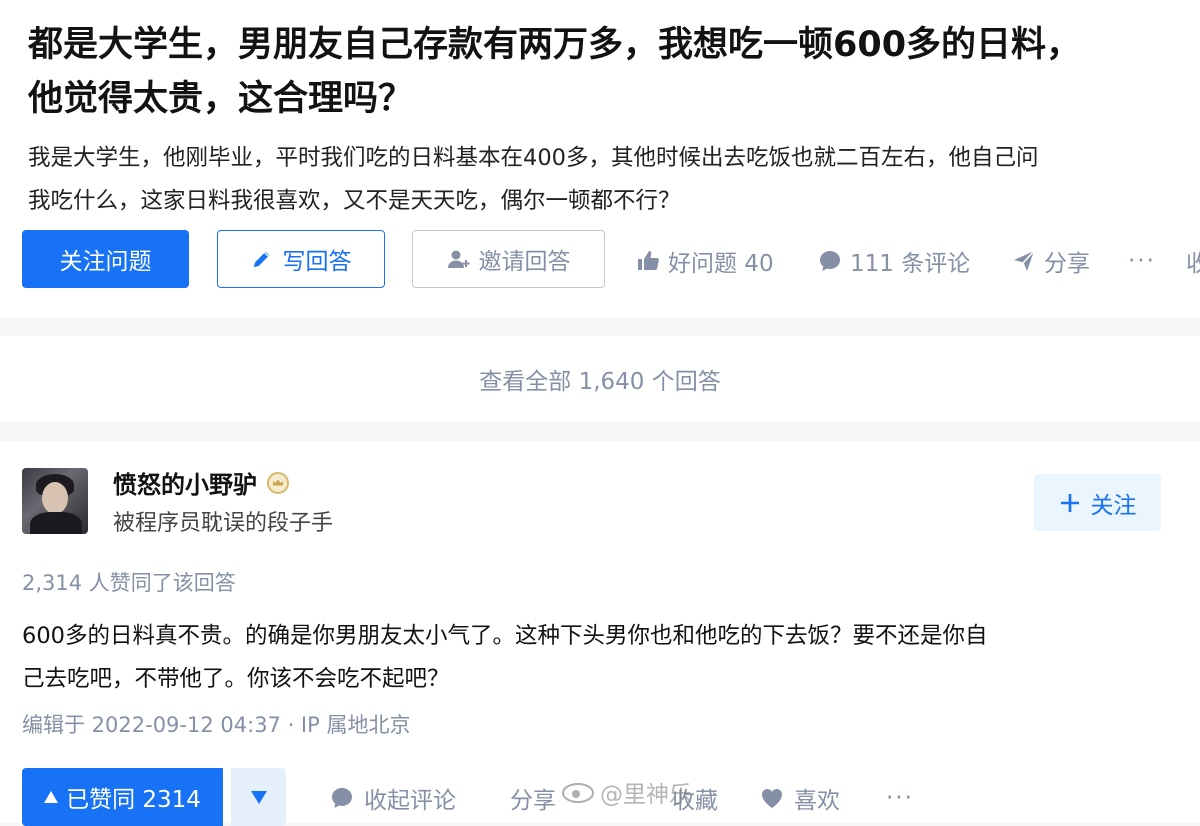 This screenshot has height=826, width=1200. Describe the element at coordinates (555, 45) in the screenshot. I see `question-title-line: 都是大学生，男朋友自己存款有两万多，我想吃一顿600多的日料，` at that location.